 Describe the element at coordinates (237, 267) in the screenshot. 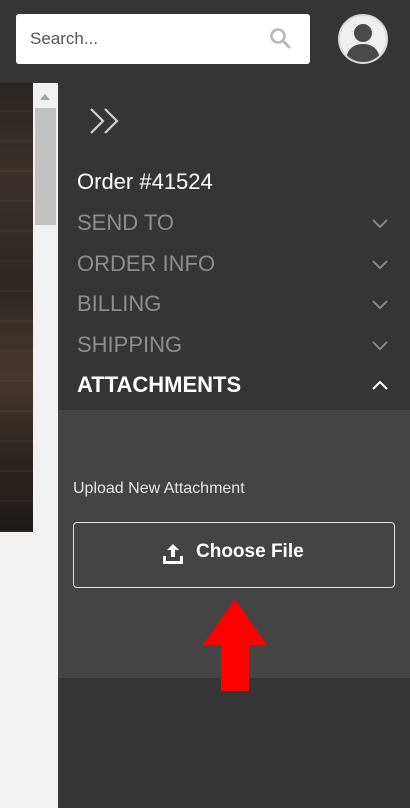

I see `section-order-info: ORDER INFO` at that location.